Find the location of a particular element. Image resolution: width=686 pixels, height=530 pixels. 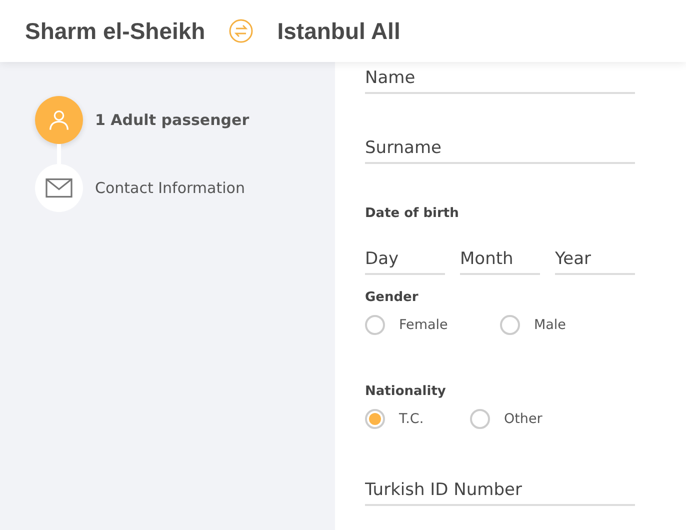

radio-label: Other is located at coordinates (523, 419).